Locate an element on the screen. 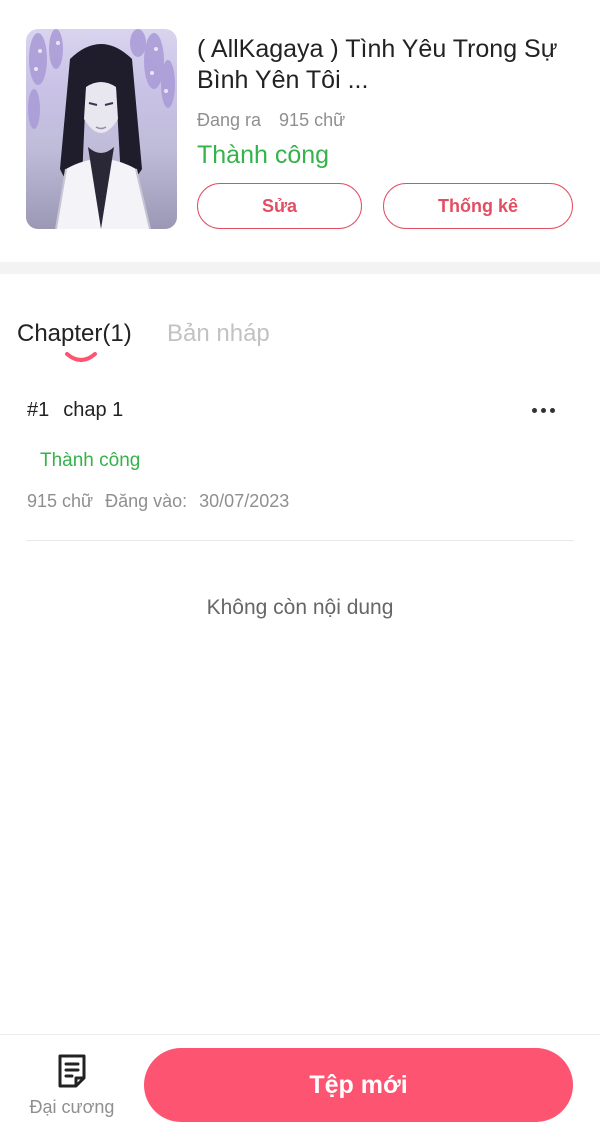 Image resolution: width=600 pixels, height=1146 pixels. chapter-posted-label: Đăng vào: is located at coordinates (146, 501).